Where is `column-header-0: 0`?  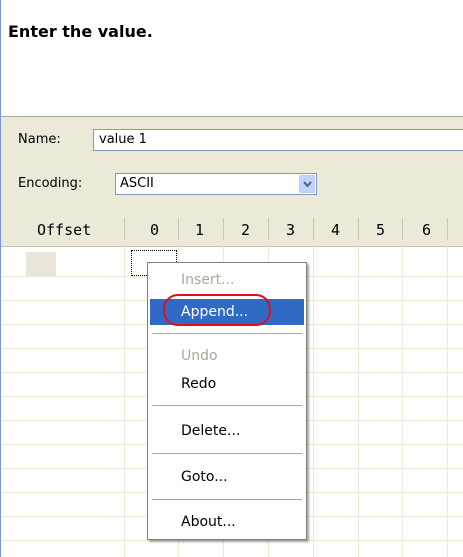 column-header-0: 0 is located at coordinates (155, 230).